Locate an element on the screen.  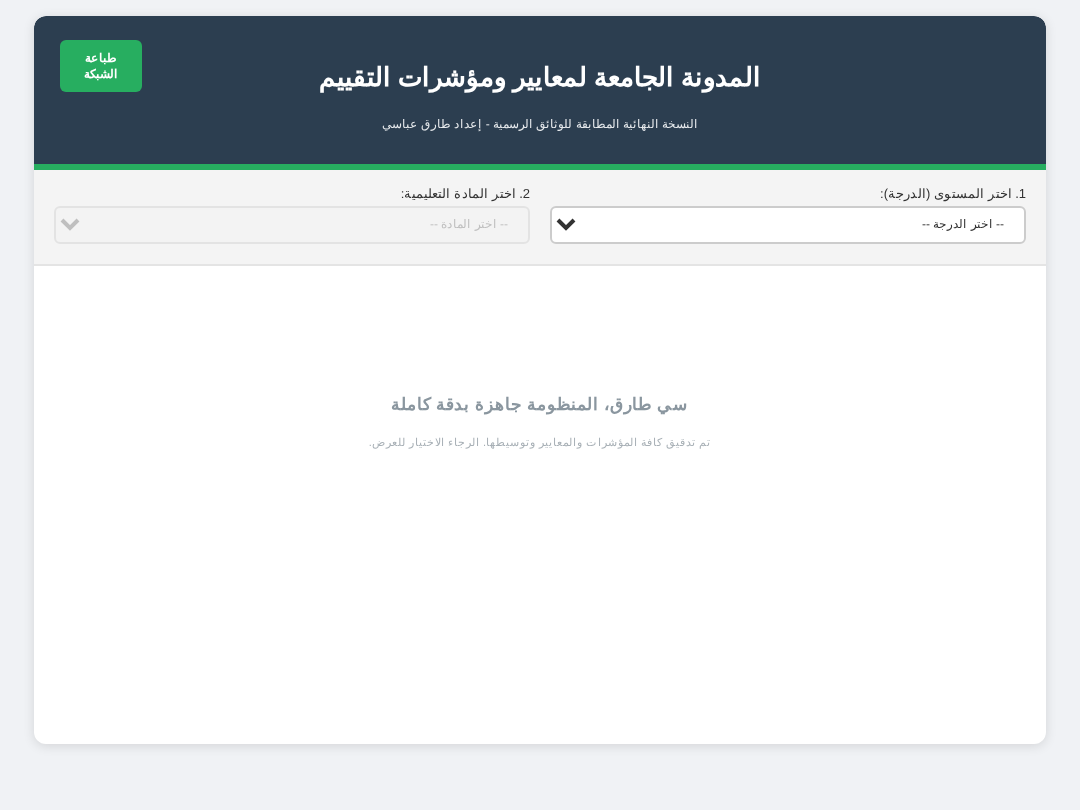
page-title: المدونة الجامعة لمعايير ومؤشرات التقييم is located at coordinates (540, 76).